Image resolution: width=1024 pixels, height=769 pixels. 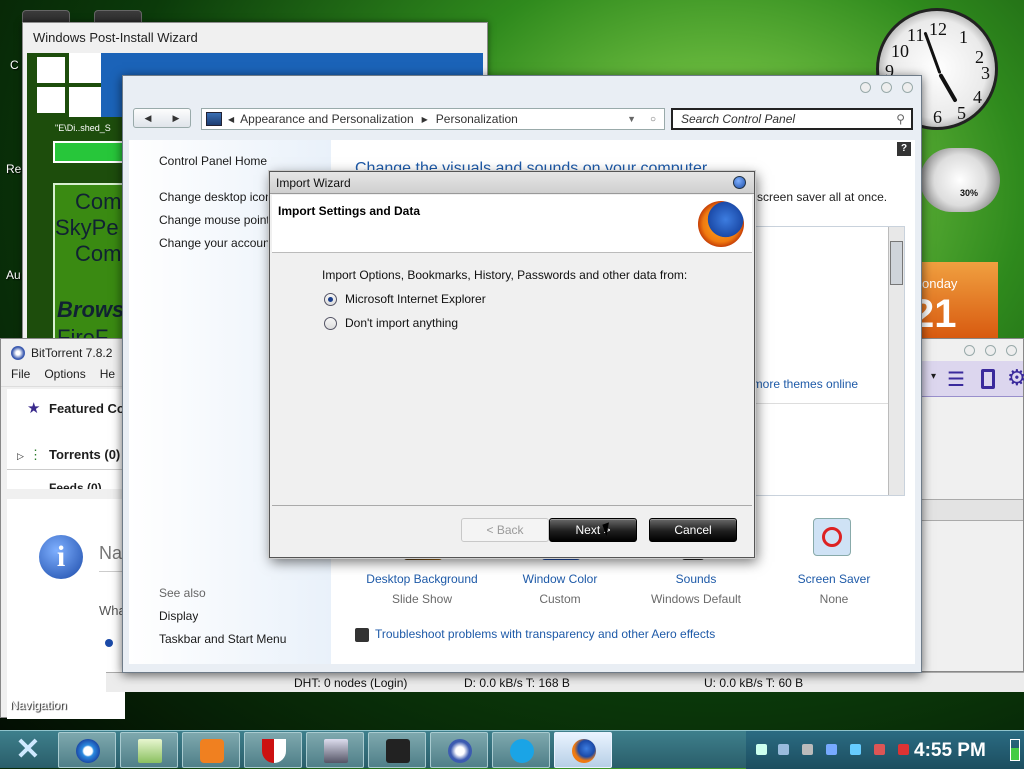 What do you see at coordinates (696, 579) in the screenshot?
I see `sounds-title: Sounds` at bounding box center [696, 579].